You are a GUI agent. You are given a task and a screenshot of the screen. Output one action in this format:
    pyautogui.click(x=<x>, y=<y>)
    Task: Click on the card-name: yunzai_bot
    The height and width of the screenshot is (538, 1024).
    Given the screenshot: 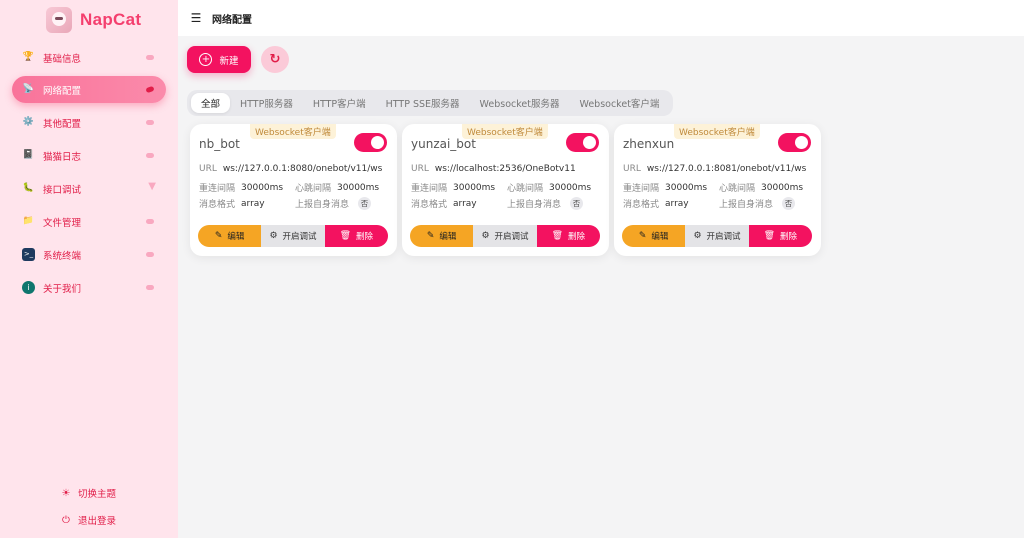 What is the action you would take?
    pyautogui.click(x=443, y=144)
    